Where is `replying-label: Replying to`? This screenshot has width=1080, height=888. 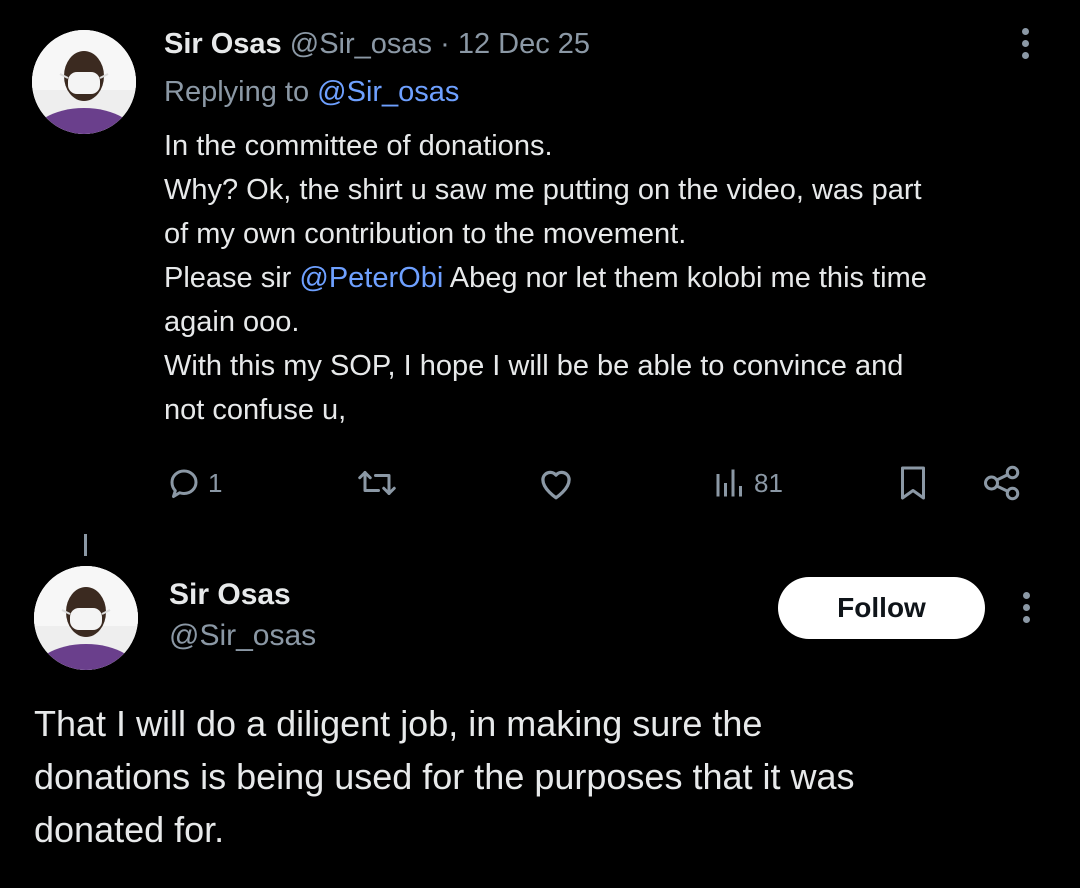 replying-label: Replying to is located at coordinates (237, 92).